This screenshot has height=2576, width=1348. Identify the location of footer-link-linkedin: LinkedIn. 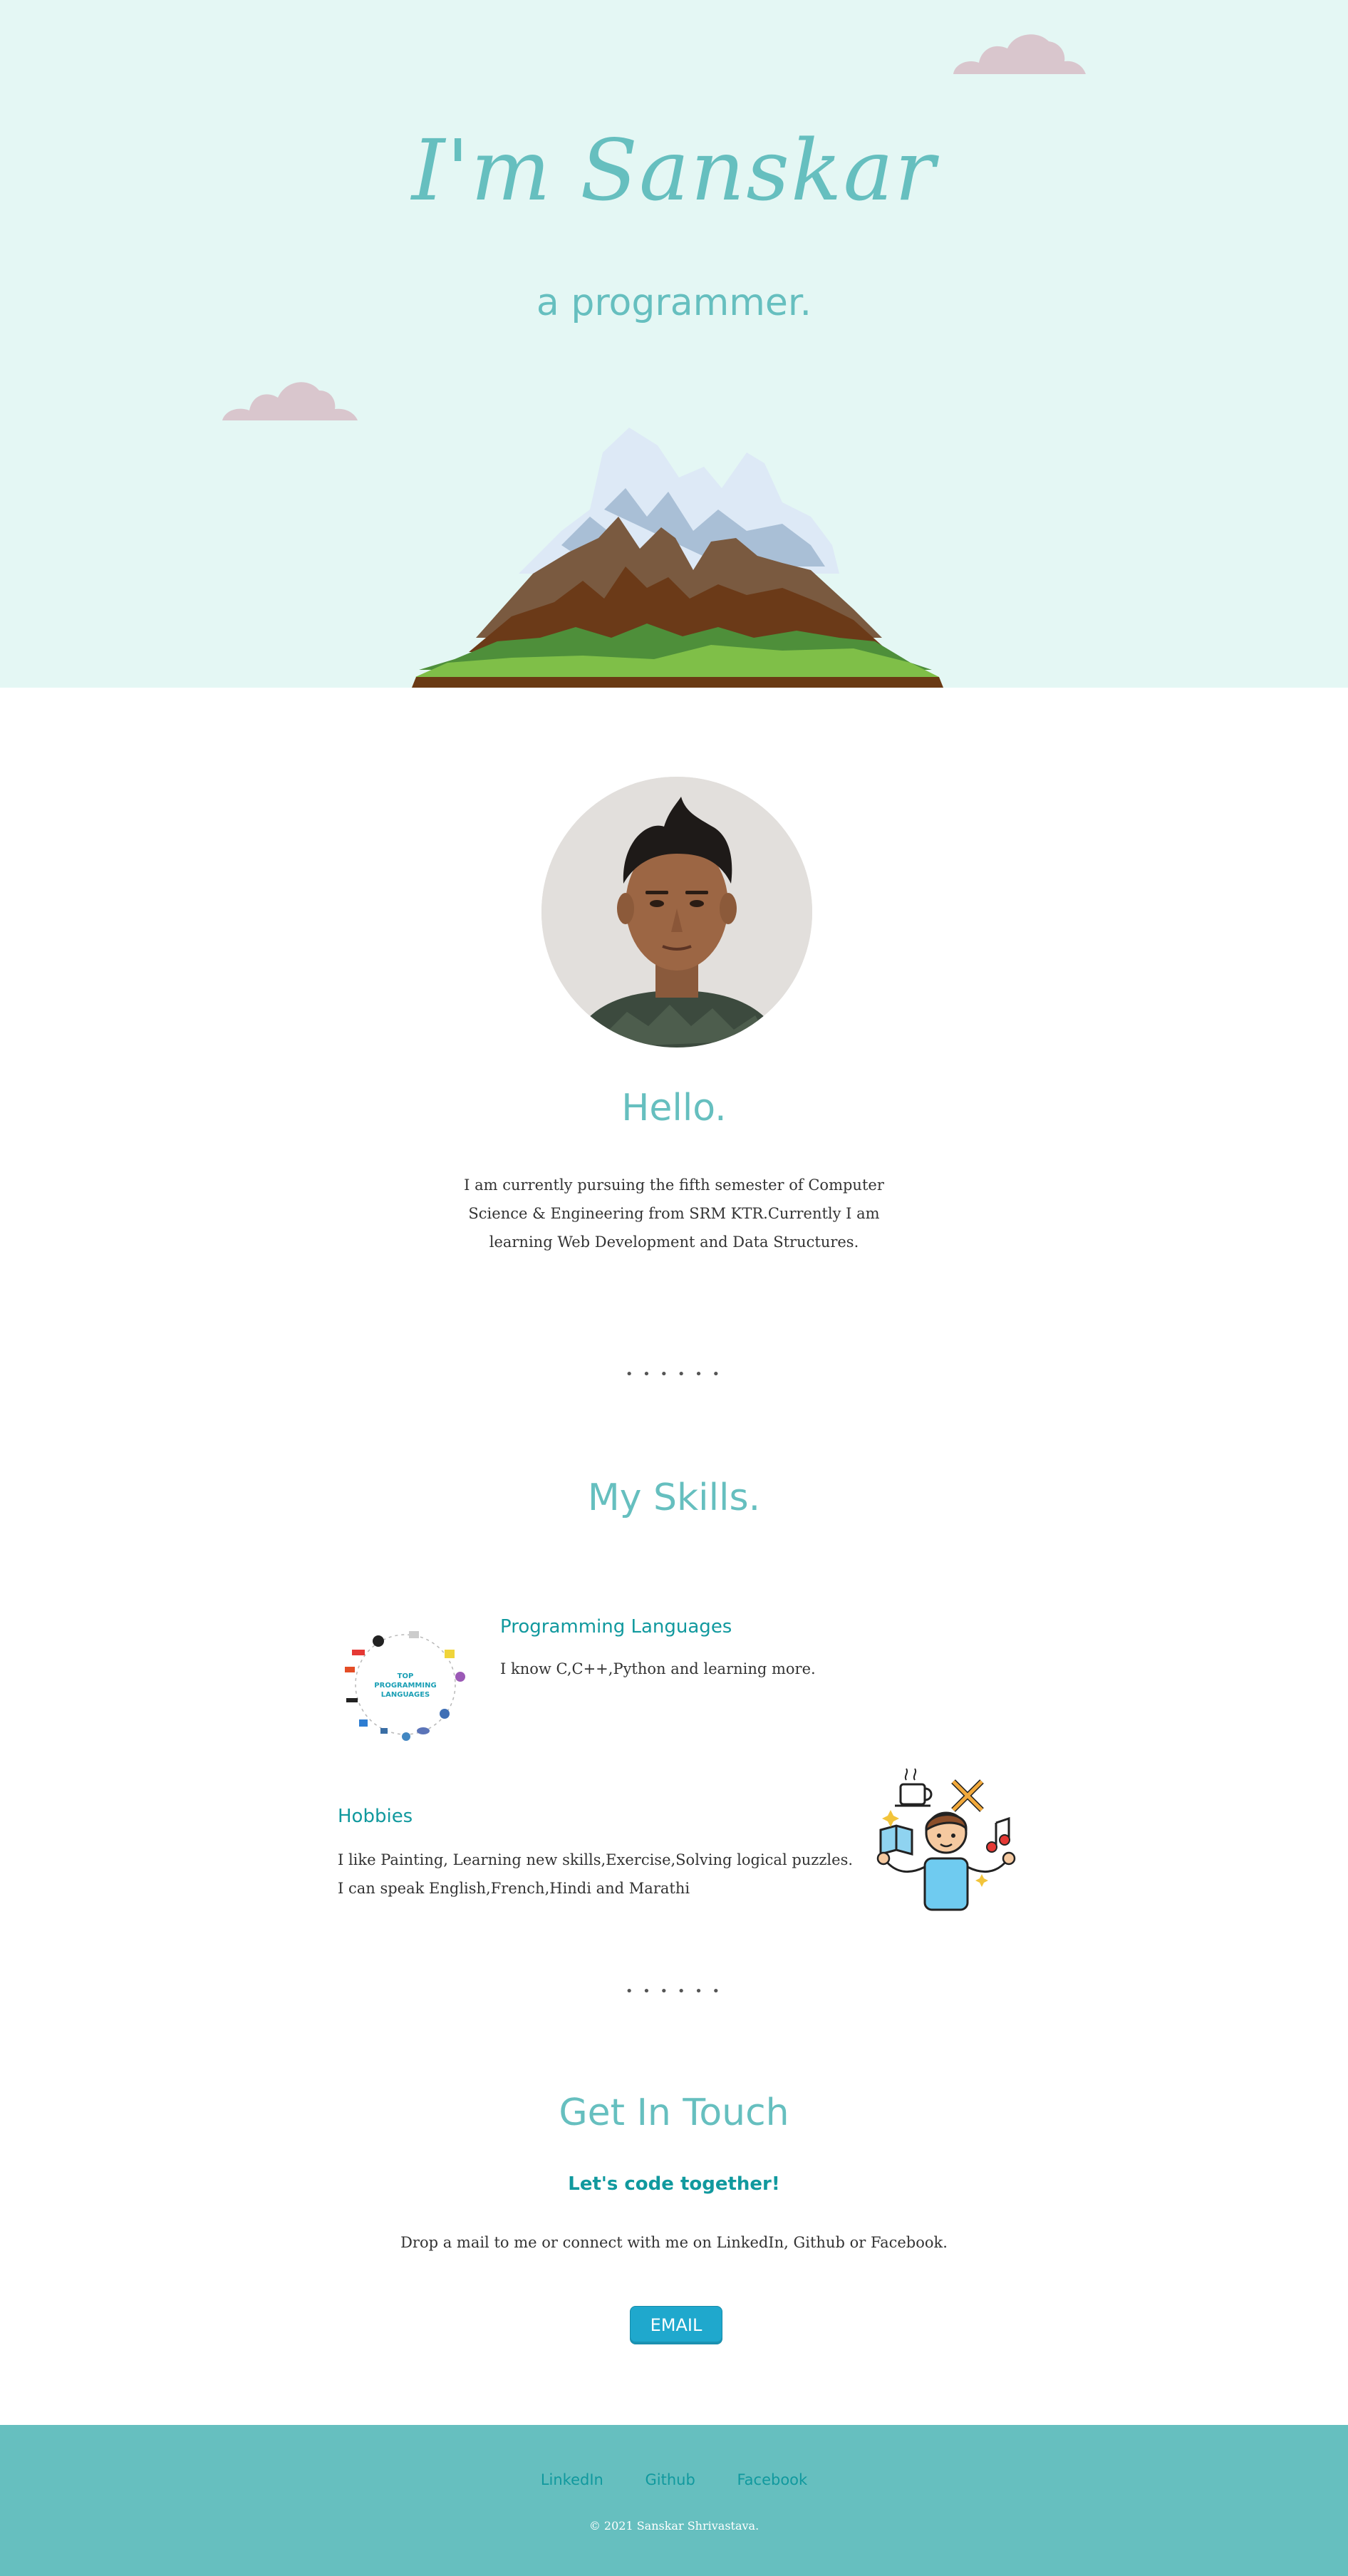
(572, 2479).